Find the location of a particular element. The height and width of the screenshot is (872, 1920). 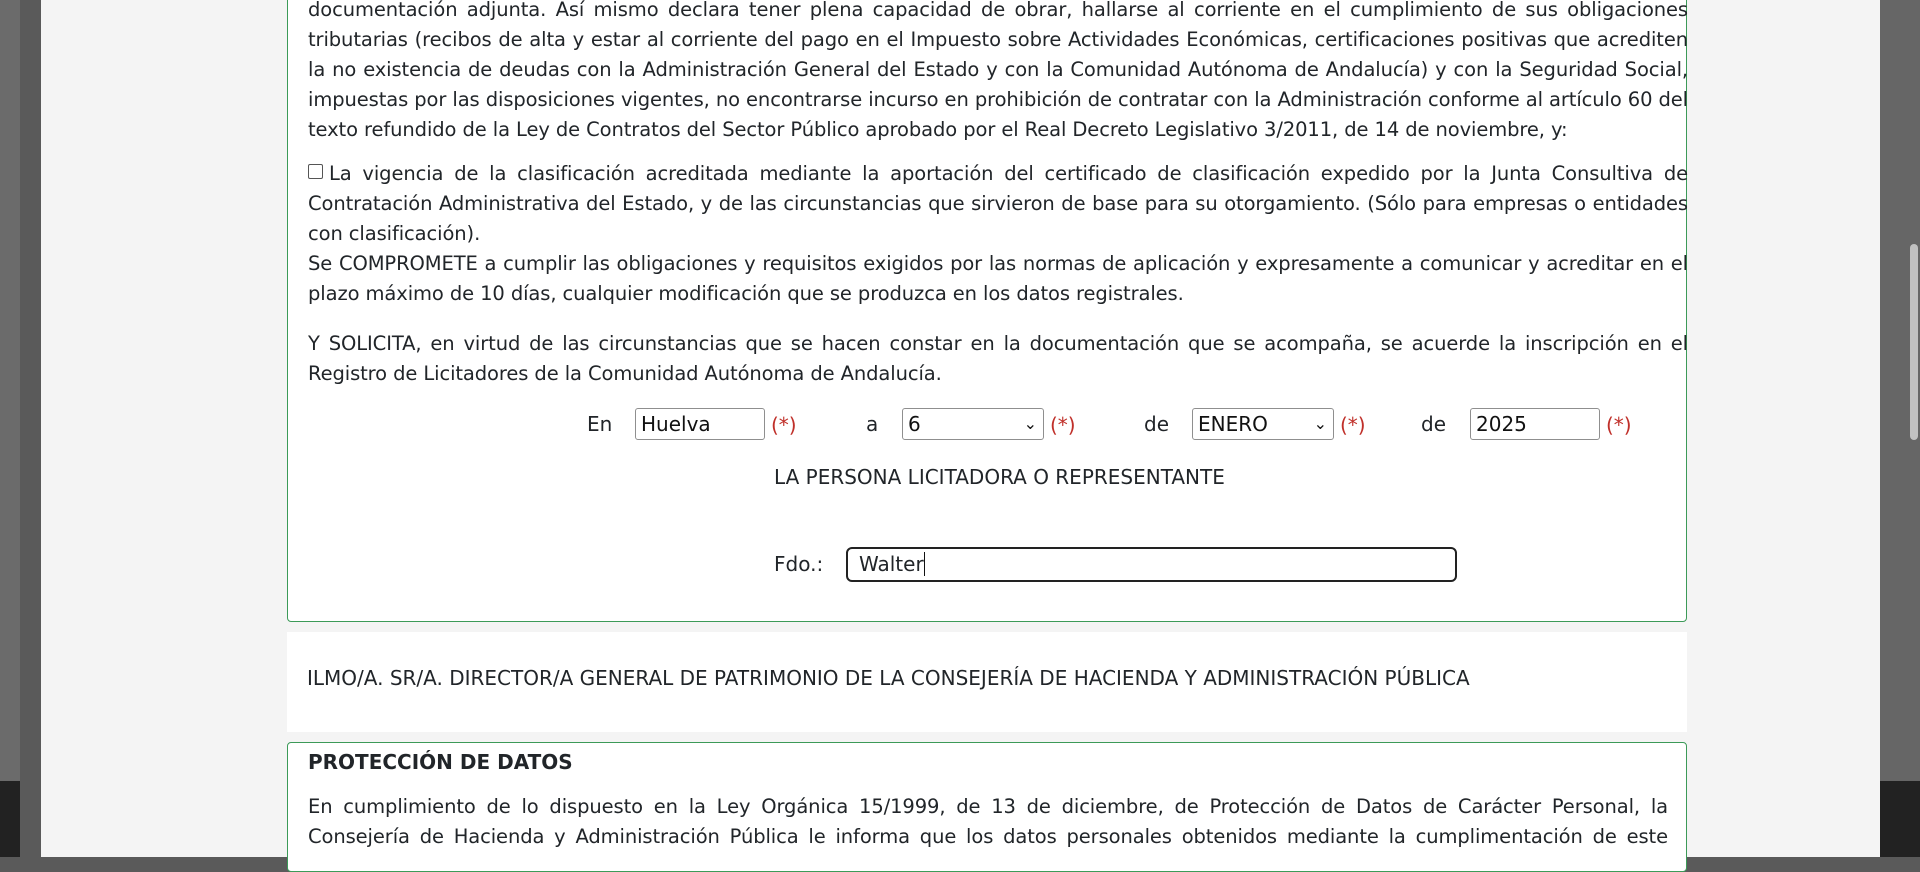

right-backdrop-bottom is located at coordinates (1900, 819).